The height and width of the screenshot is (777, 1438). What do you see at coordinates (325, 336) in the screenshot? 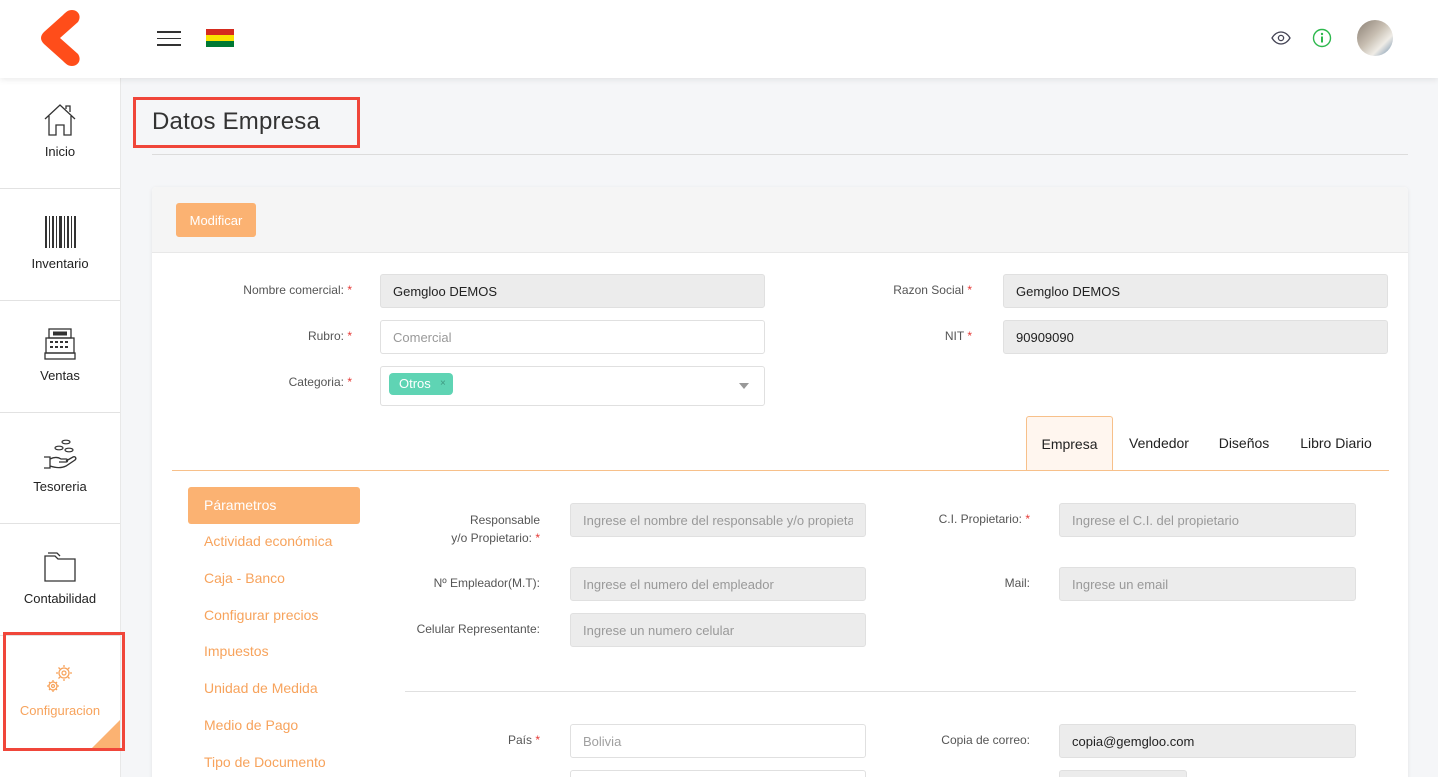
I see `label-text: Rubro:` at bounding box center [325, 336].